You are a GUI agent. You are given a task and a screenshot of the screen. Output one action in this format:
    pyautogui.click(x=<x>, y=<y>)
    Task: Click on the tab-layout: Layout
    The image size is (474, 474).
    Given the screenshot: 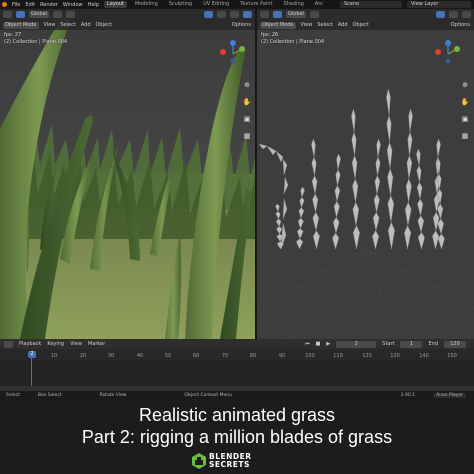 What is the action you would take?
    pyautogui.click(x=115, y=4)
    